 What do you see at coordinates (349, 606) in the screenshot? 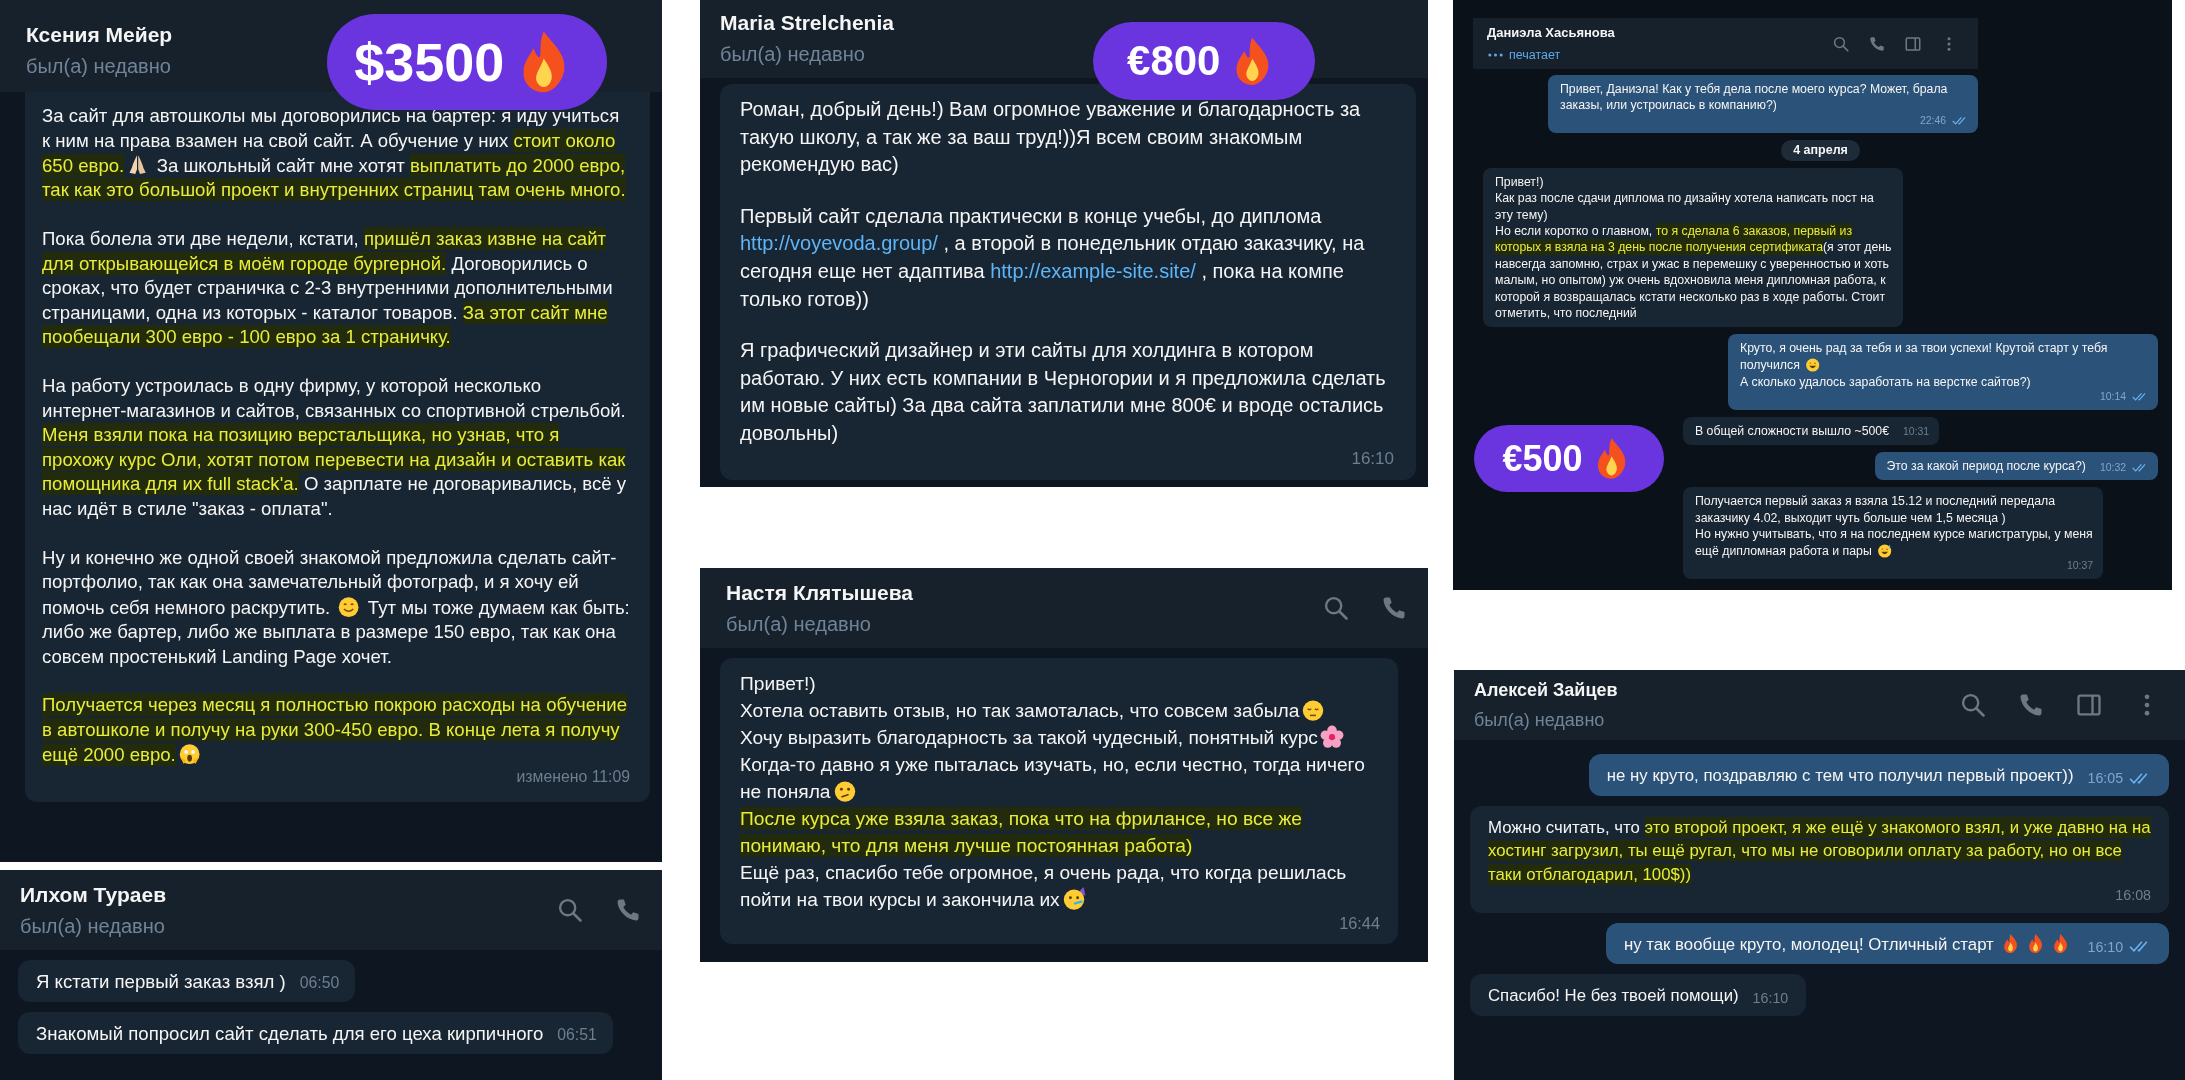
I see `smiling-face-icon` at bounding box center [349, 606].